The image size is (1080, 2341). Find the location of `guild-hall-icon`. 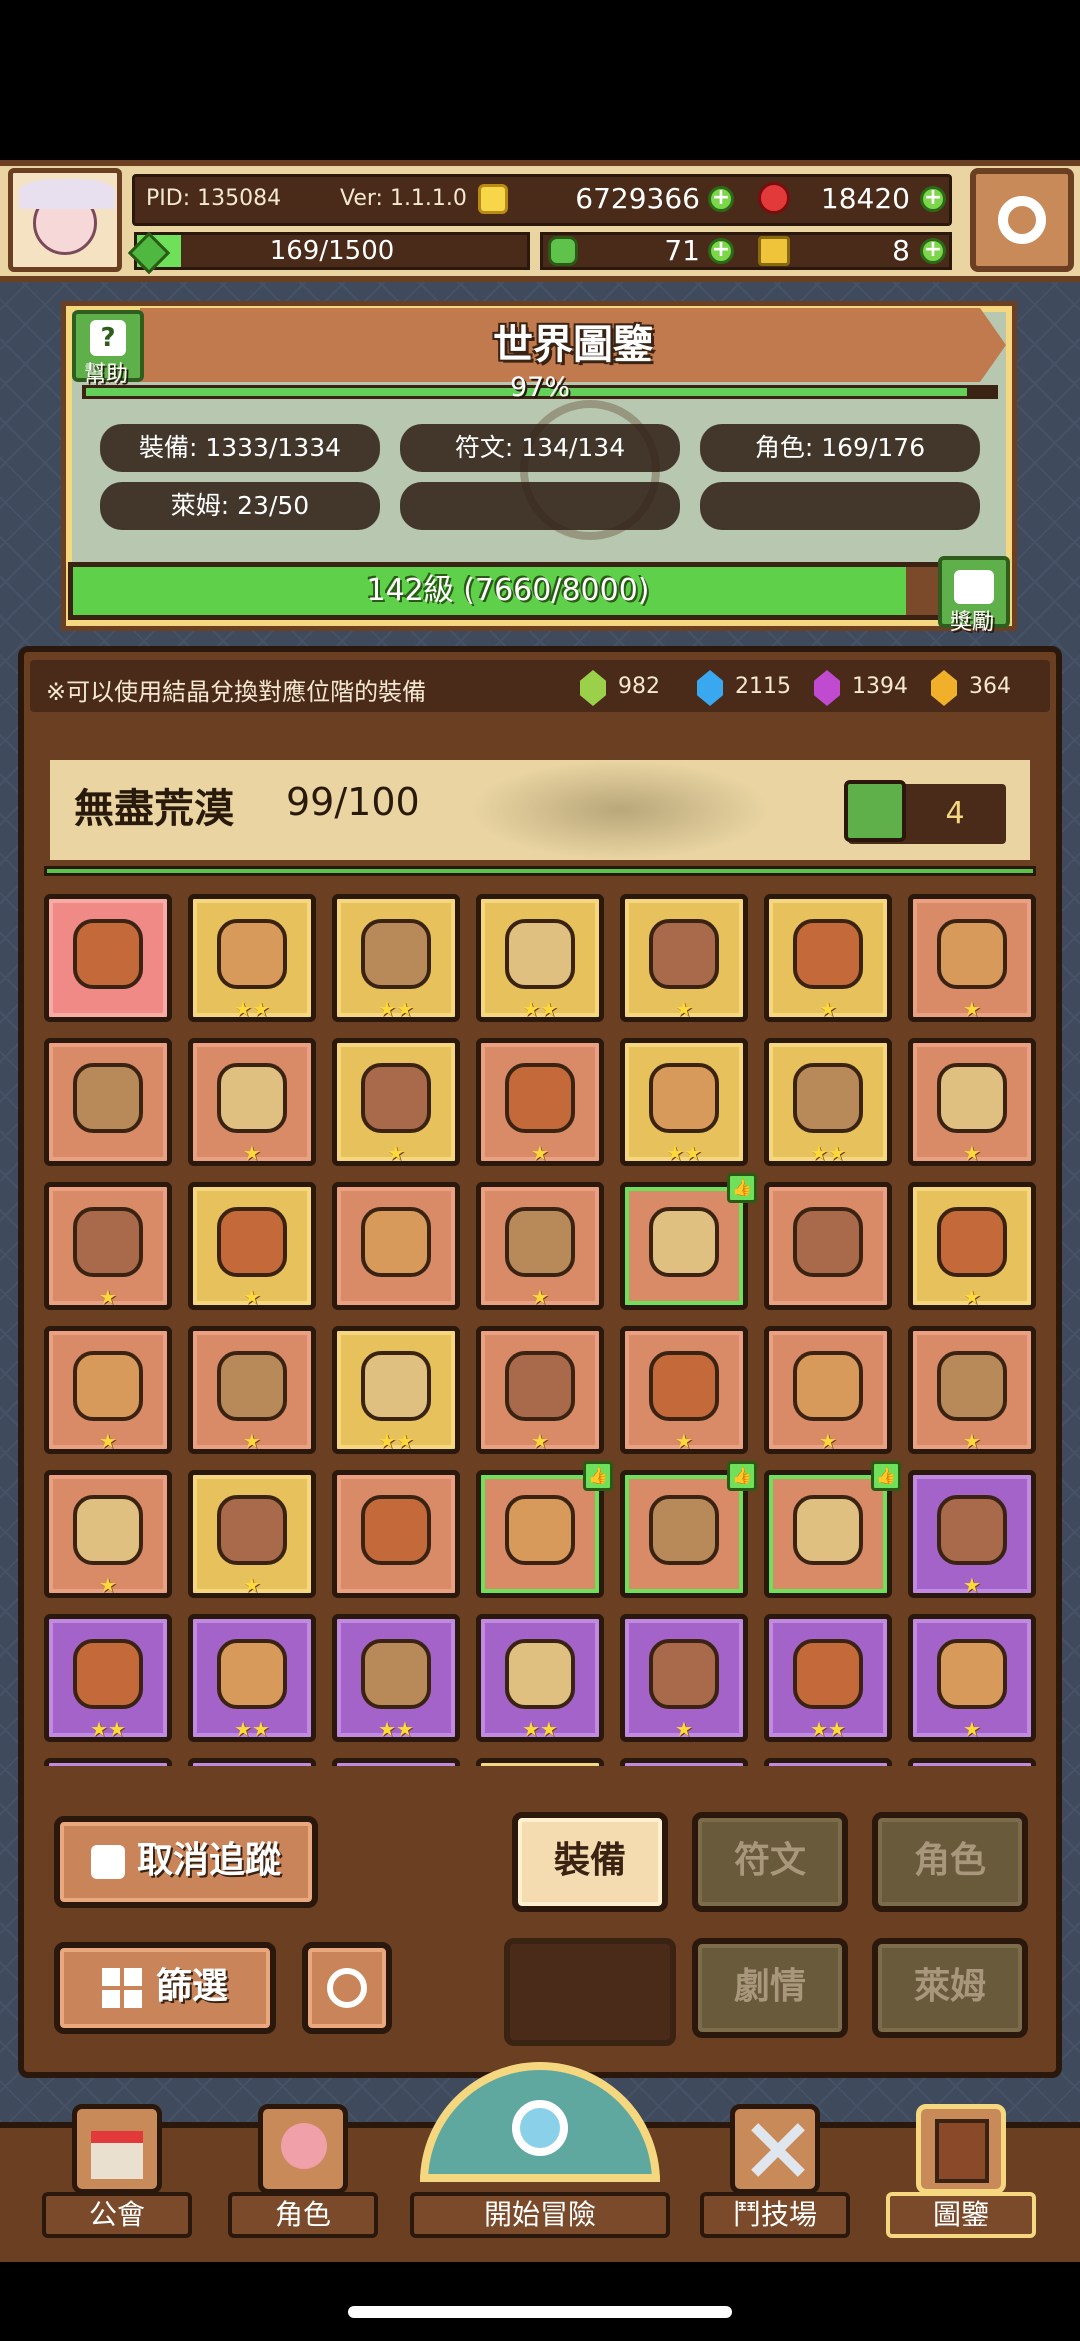

guild-hall-icon is located at coordinates (117, 2149).